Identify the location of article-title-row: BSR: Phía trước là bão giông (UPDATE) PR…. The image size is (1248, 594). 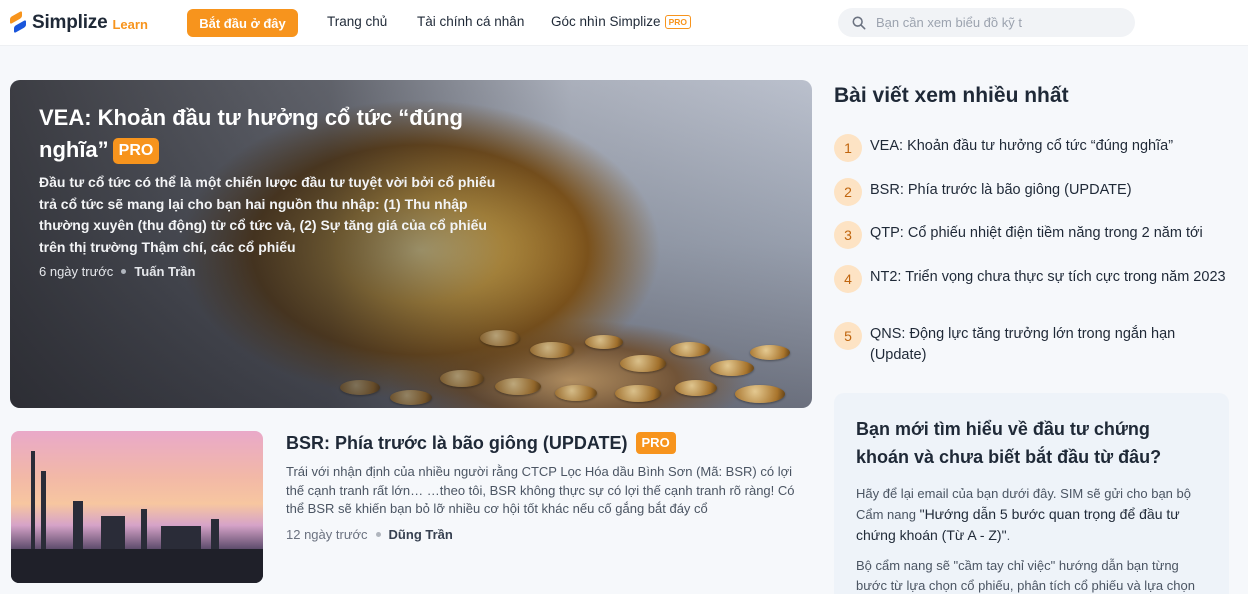
(481, 443).